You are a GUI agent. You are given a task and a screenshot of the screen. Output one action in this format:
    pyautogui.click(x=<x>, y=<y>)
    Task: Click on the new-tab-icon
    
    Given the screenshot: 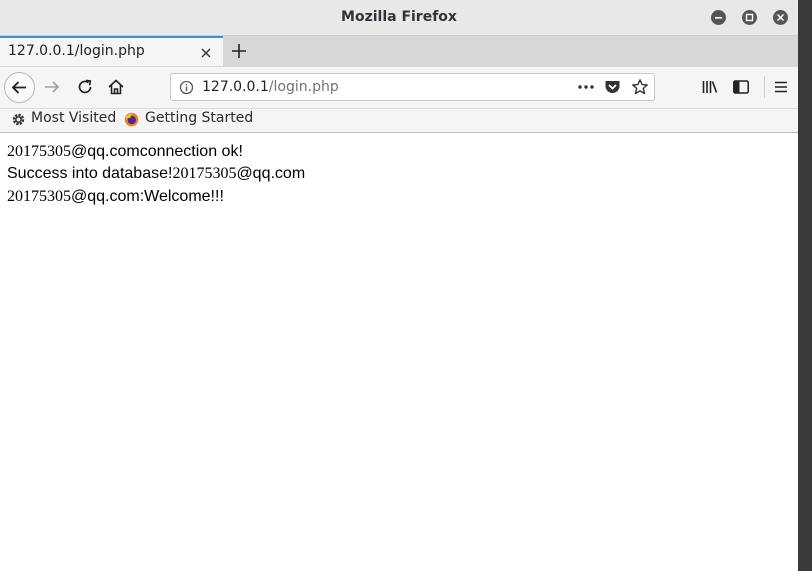 What is the action you would take?
    pyautogui.click(x=239, y=51)
    